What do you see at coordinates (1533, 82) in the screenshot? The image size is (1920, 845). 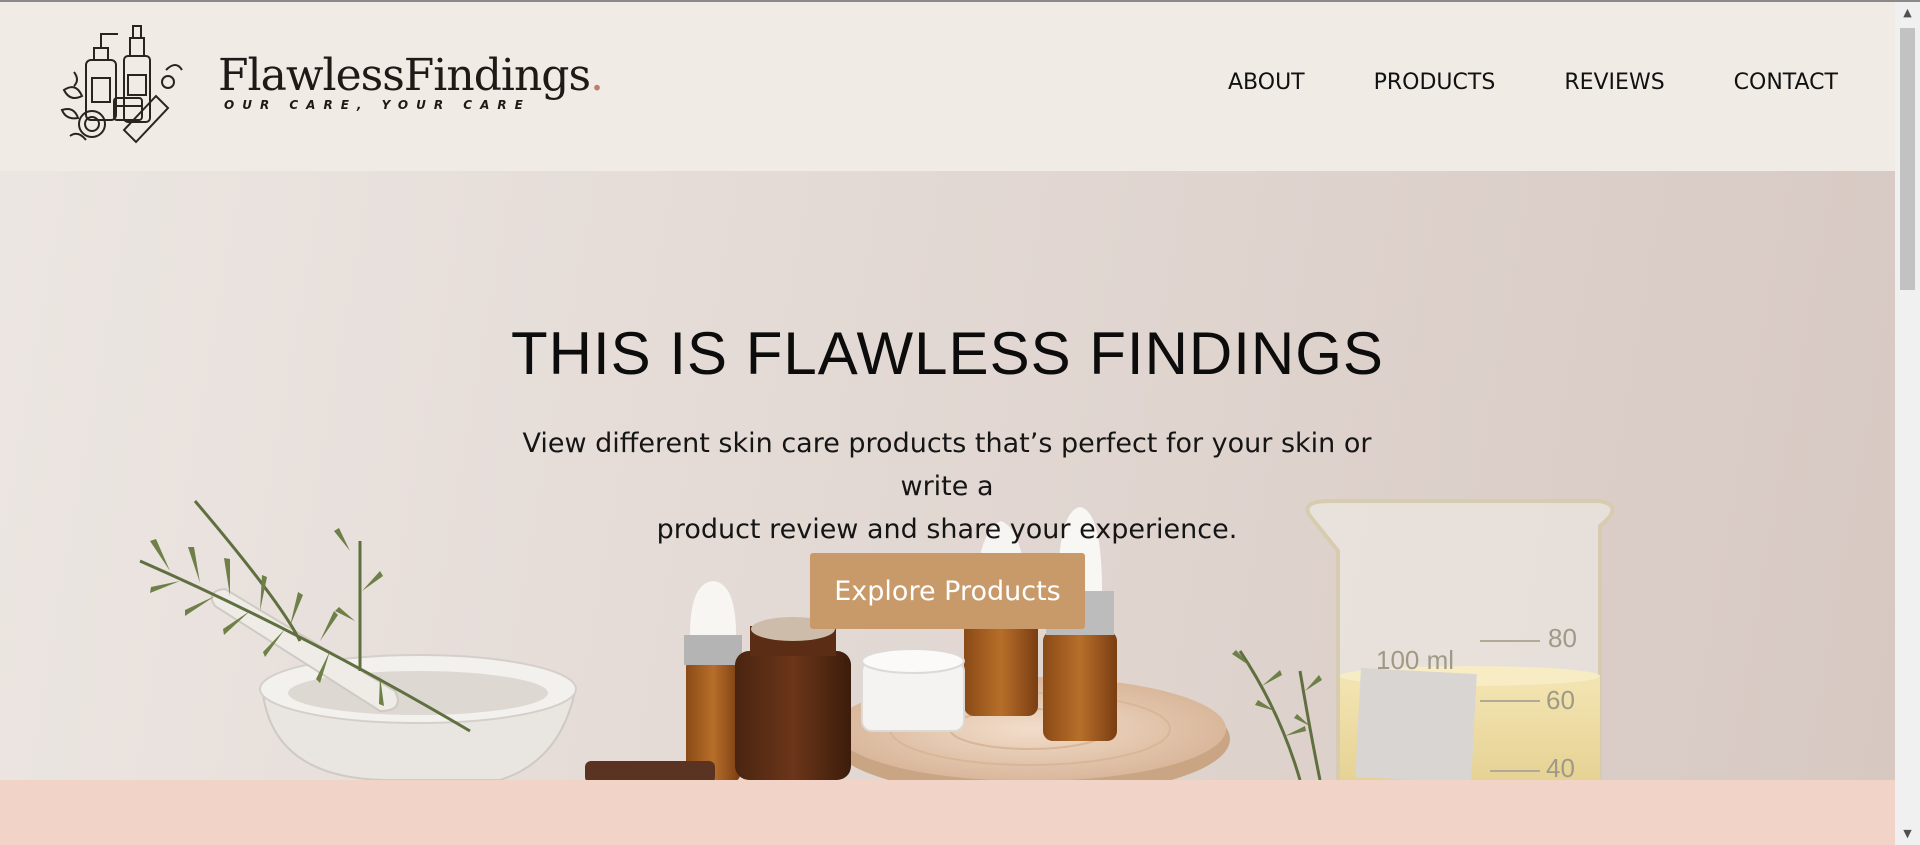 I see `main-nav: ABOUT PRODUCTS REVIEWS CONTACT` at bounding box center [1533, 82].